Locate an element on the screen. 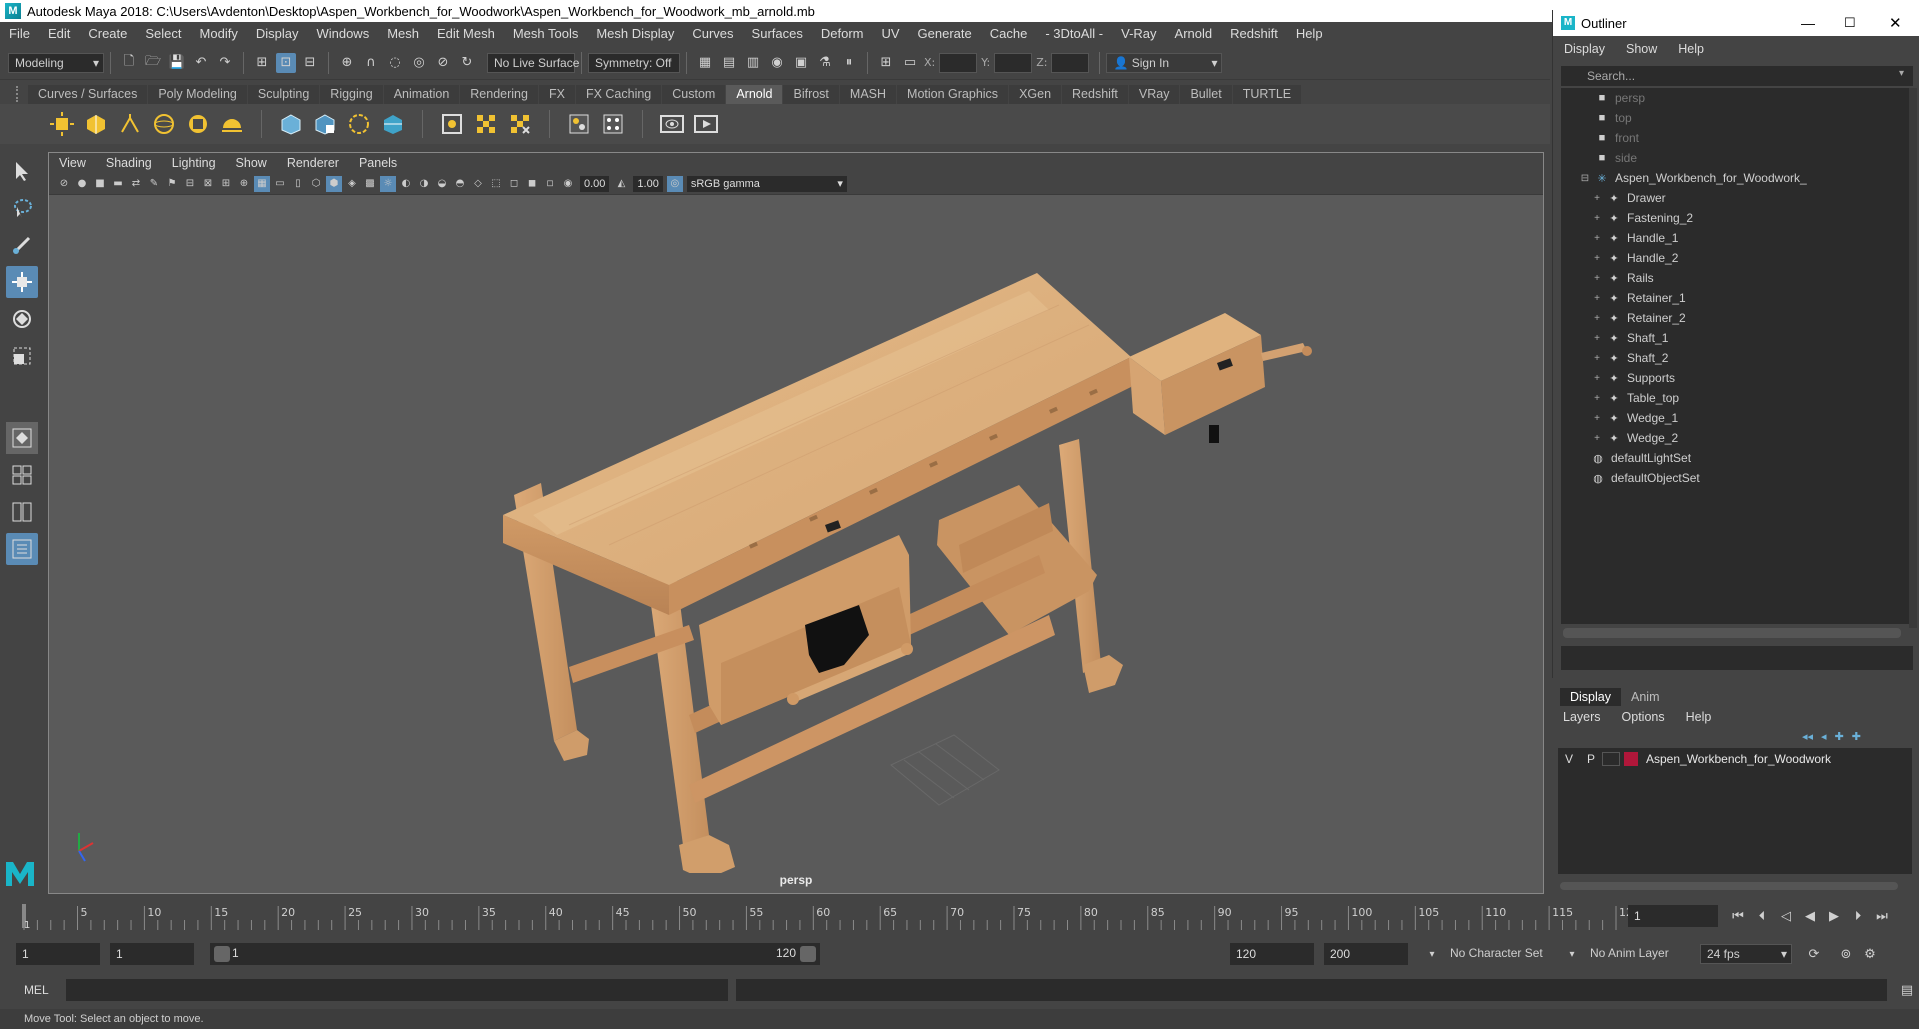  loop-icon: ⟳ is located at coordinates (1814, 954).